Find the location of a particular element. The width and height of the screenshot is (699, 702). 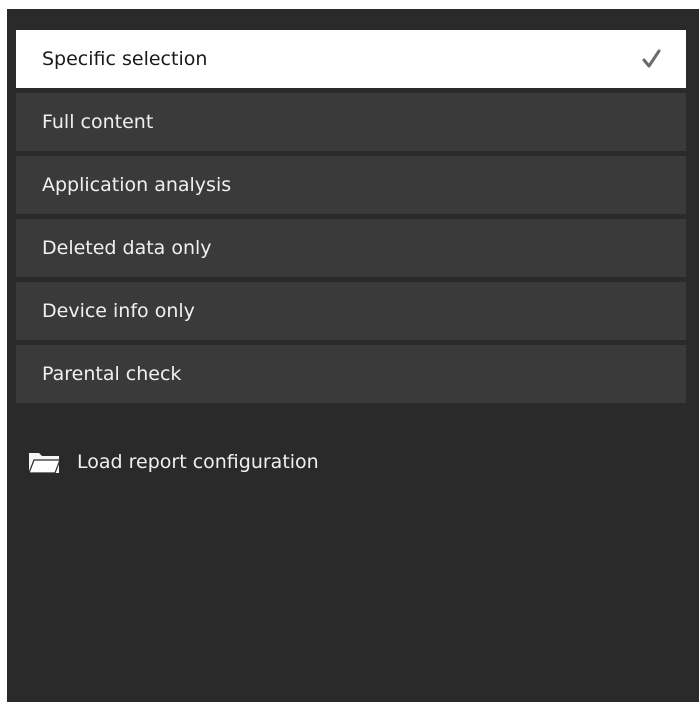

load-report-configuration-label: Load report configuration is located at coordinates (198, 462).